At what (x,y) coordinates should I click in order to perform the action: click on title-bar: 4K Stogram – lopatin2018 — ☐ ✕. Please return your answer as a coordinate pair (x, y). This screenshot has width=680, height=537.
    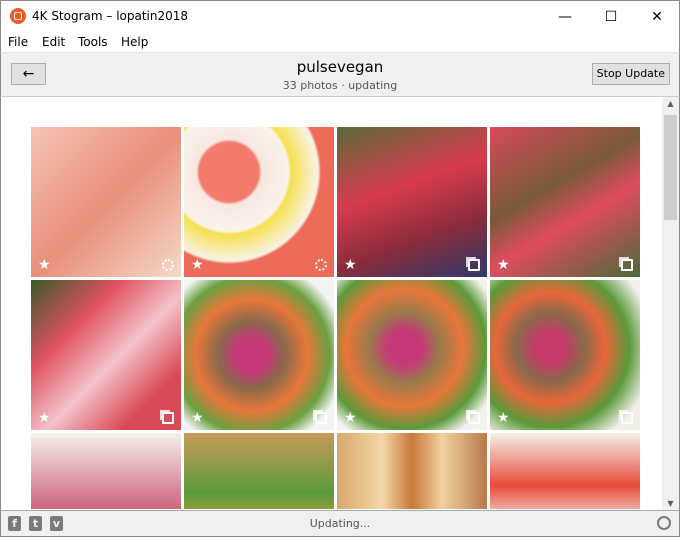
    Looking at the image, I should click on (340, 16).